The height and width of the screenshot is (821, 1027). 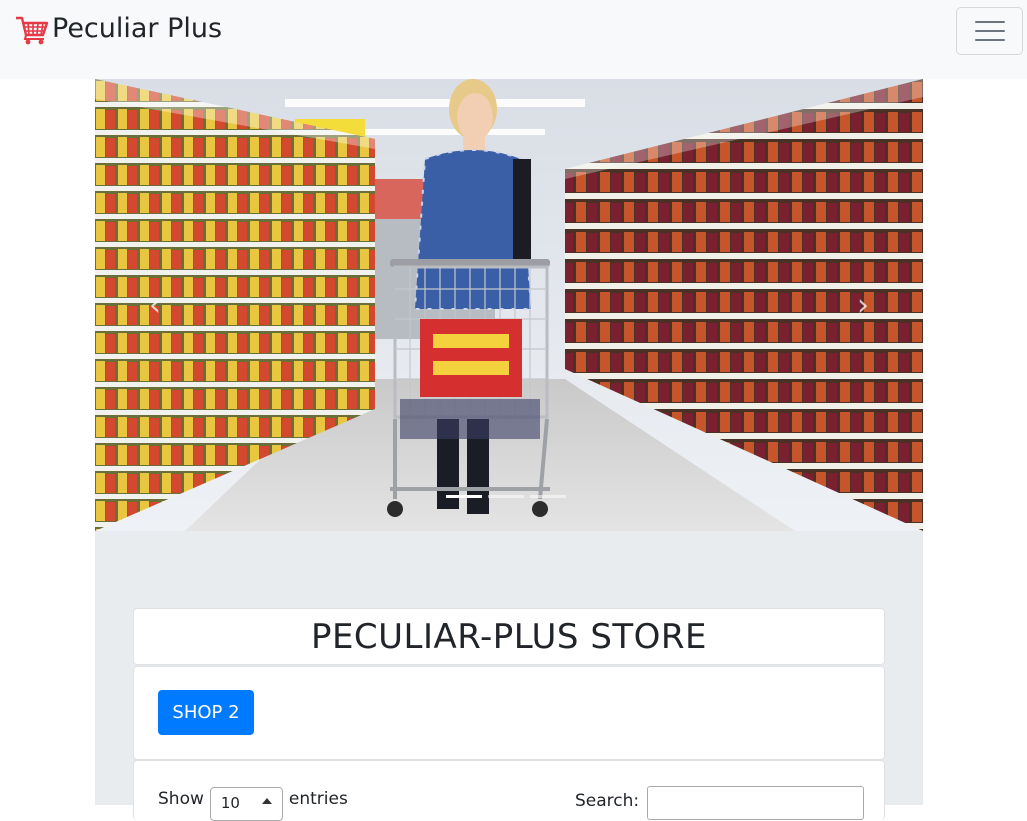 What do you see at coordinates (607, 801) in the screenshot?
I see `search-label: Search:` at bounding box center [607, 801].